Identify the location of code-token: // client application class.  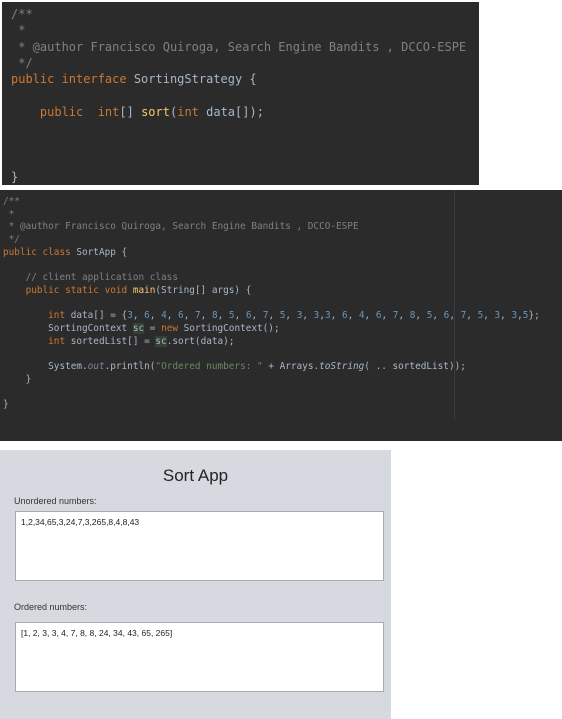
(90, 278).